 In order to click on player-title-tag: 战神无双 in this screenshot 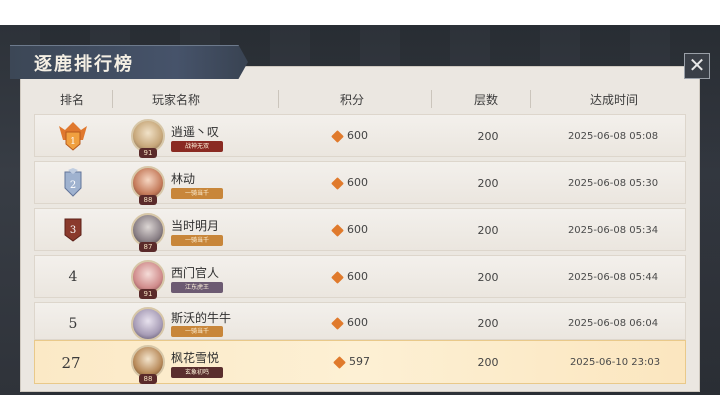, I will do `click(197, 146)`.